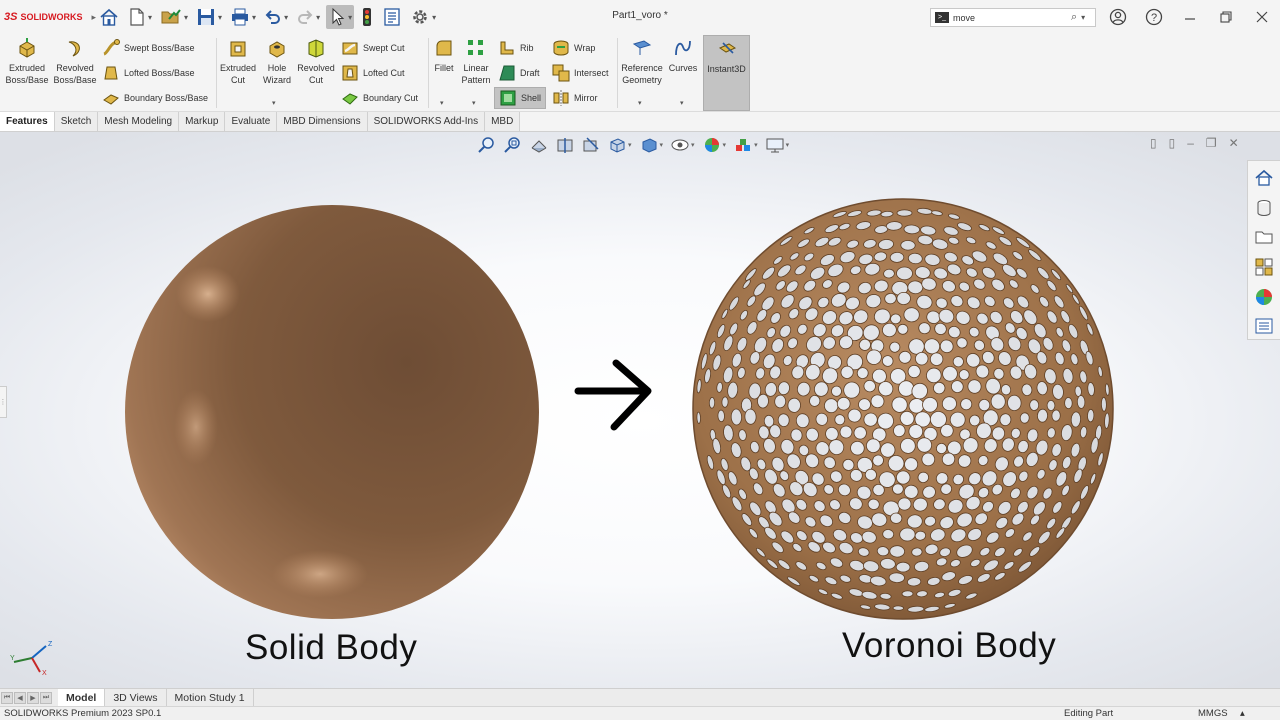  I want to click on previous-tab-button: ◀, so click(20, 698).